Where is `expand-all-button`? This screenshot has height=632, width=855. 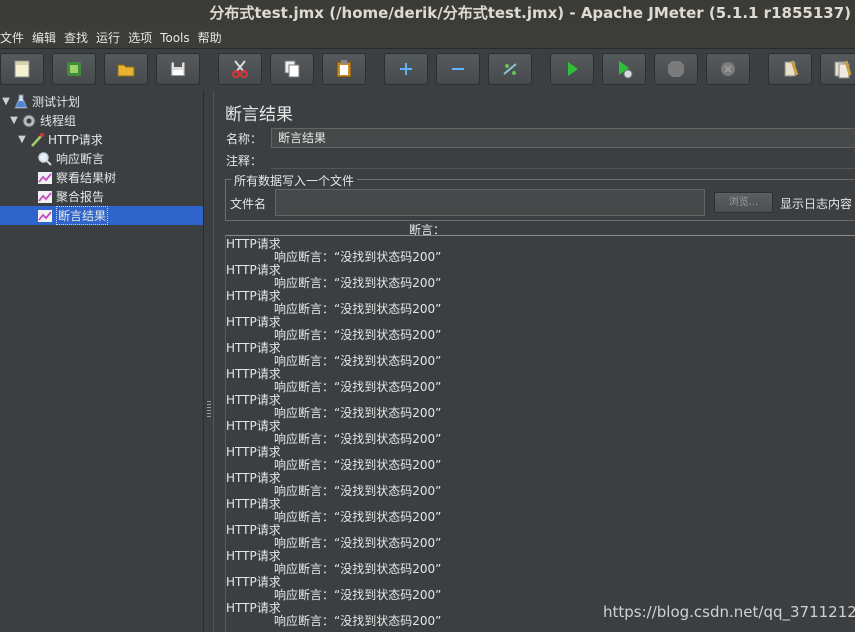 expand-all-button is located at coordinates (406, 69).